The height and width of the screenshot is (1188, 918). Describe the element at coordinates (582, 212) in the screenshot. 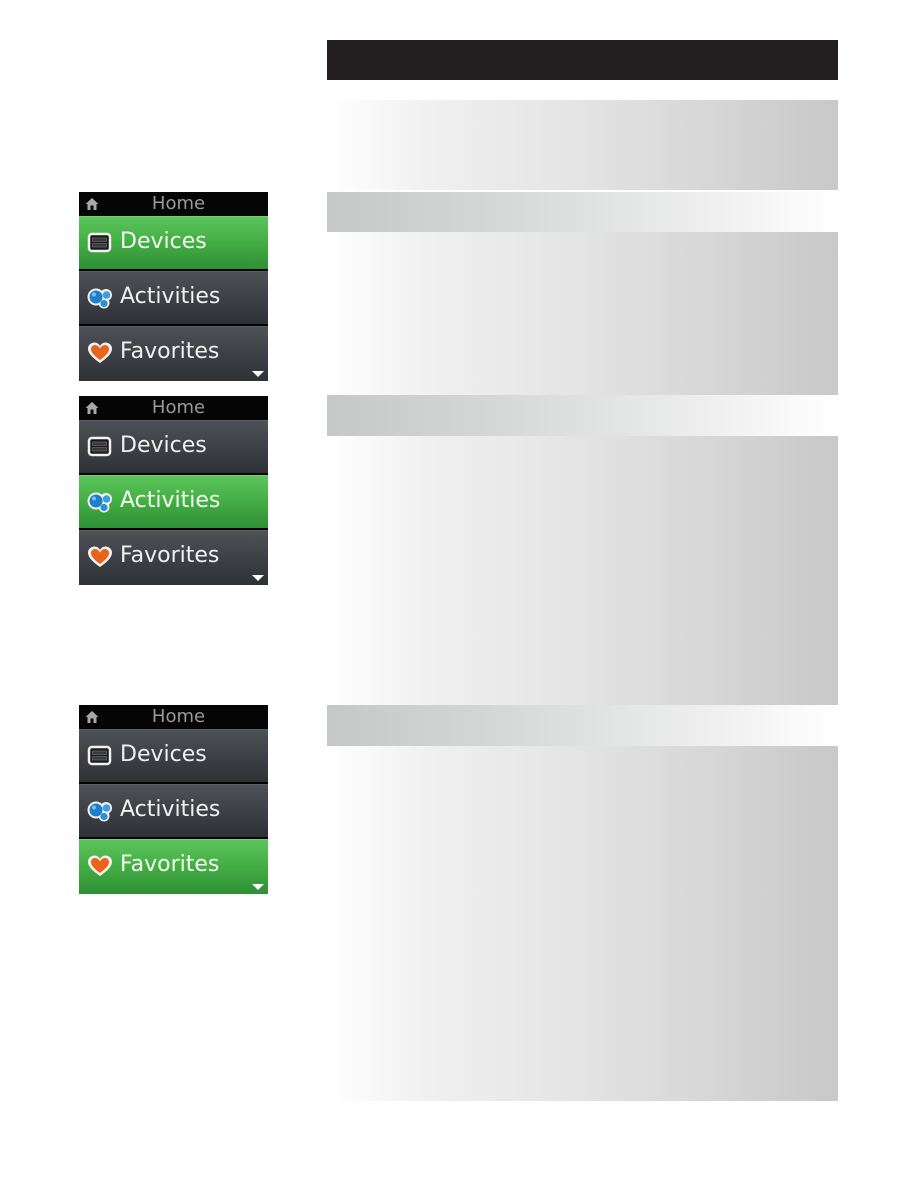

I see `section-bar-devices` at that location.